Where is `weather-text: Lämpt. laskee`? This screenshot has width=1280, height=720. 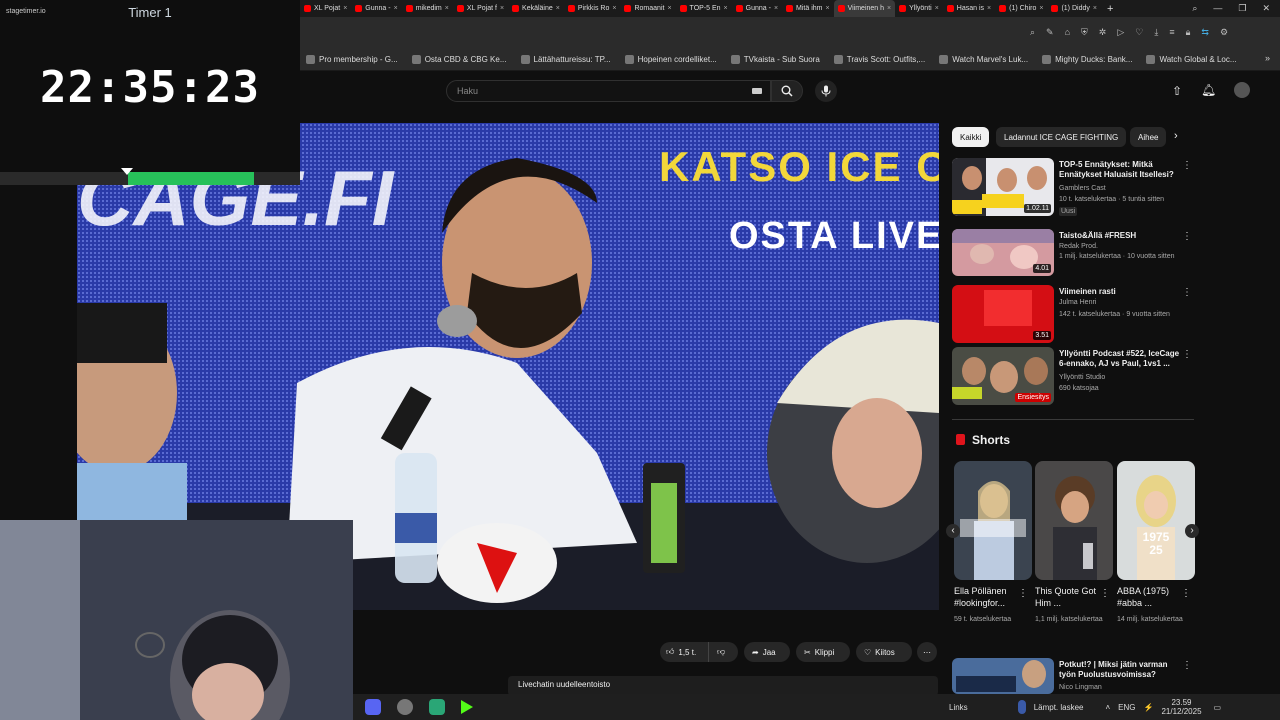 weather-text: Lämpt. laskee is located at coordinates (1059, 707).